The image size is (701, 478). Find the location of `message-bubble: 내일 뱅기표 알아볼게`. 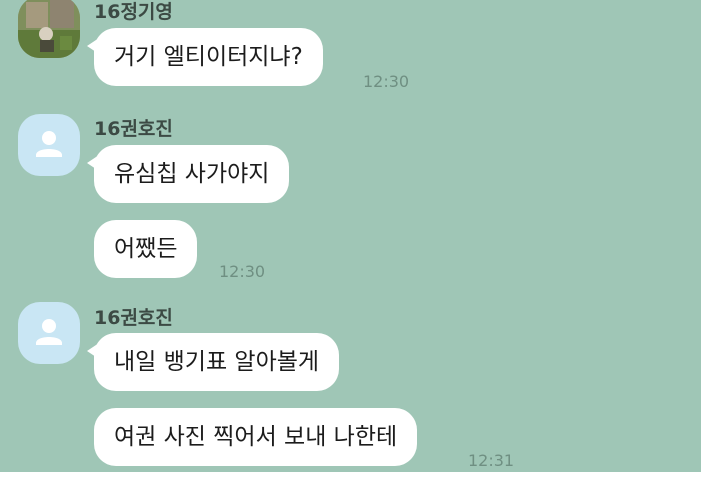

message-bubble: 내일 뱅기표 알아볼게 is located at coordinates (213, 362).